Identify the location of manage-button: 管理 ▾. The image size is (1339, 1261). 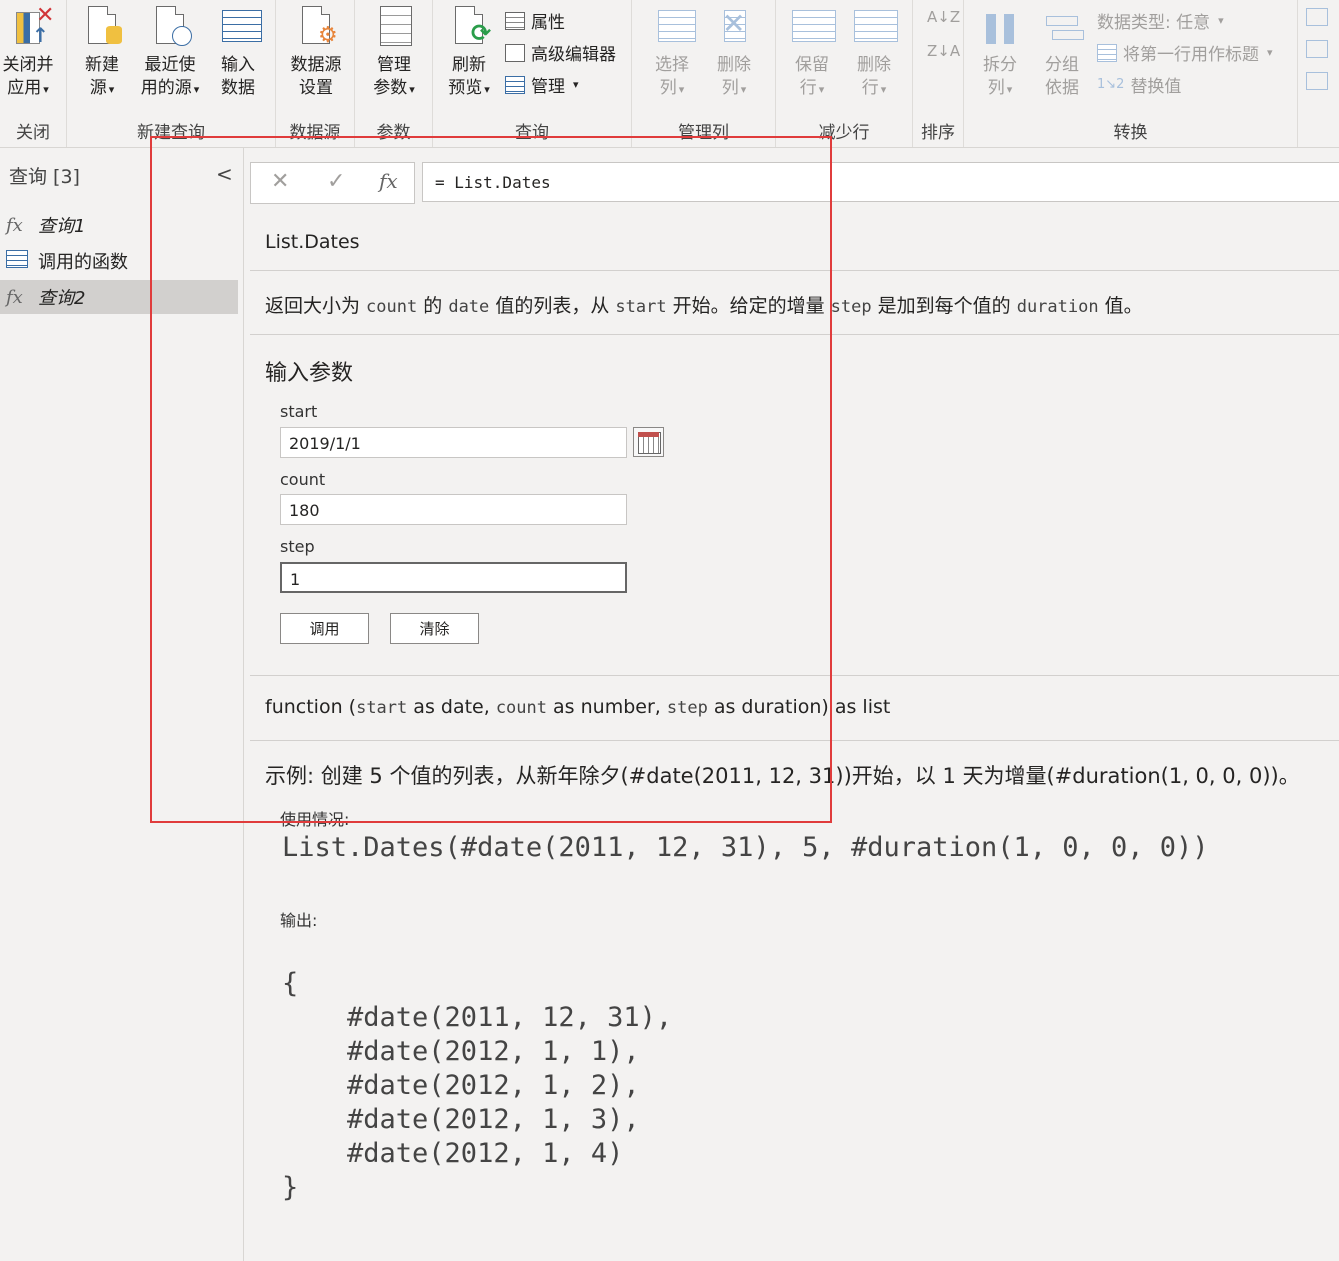
(542, 84).